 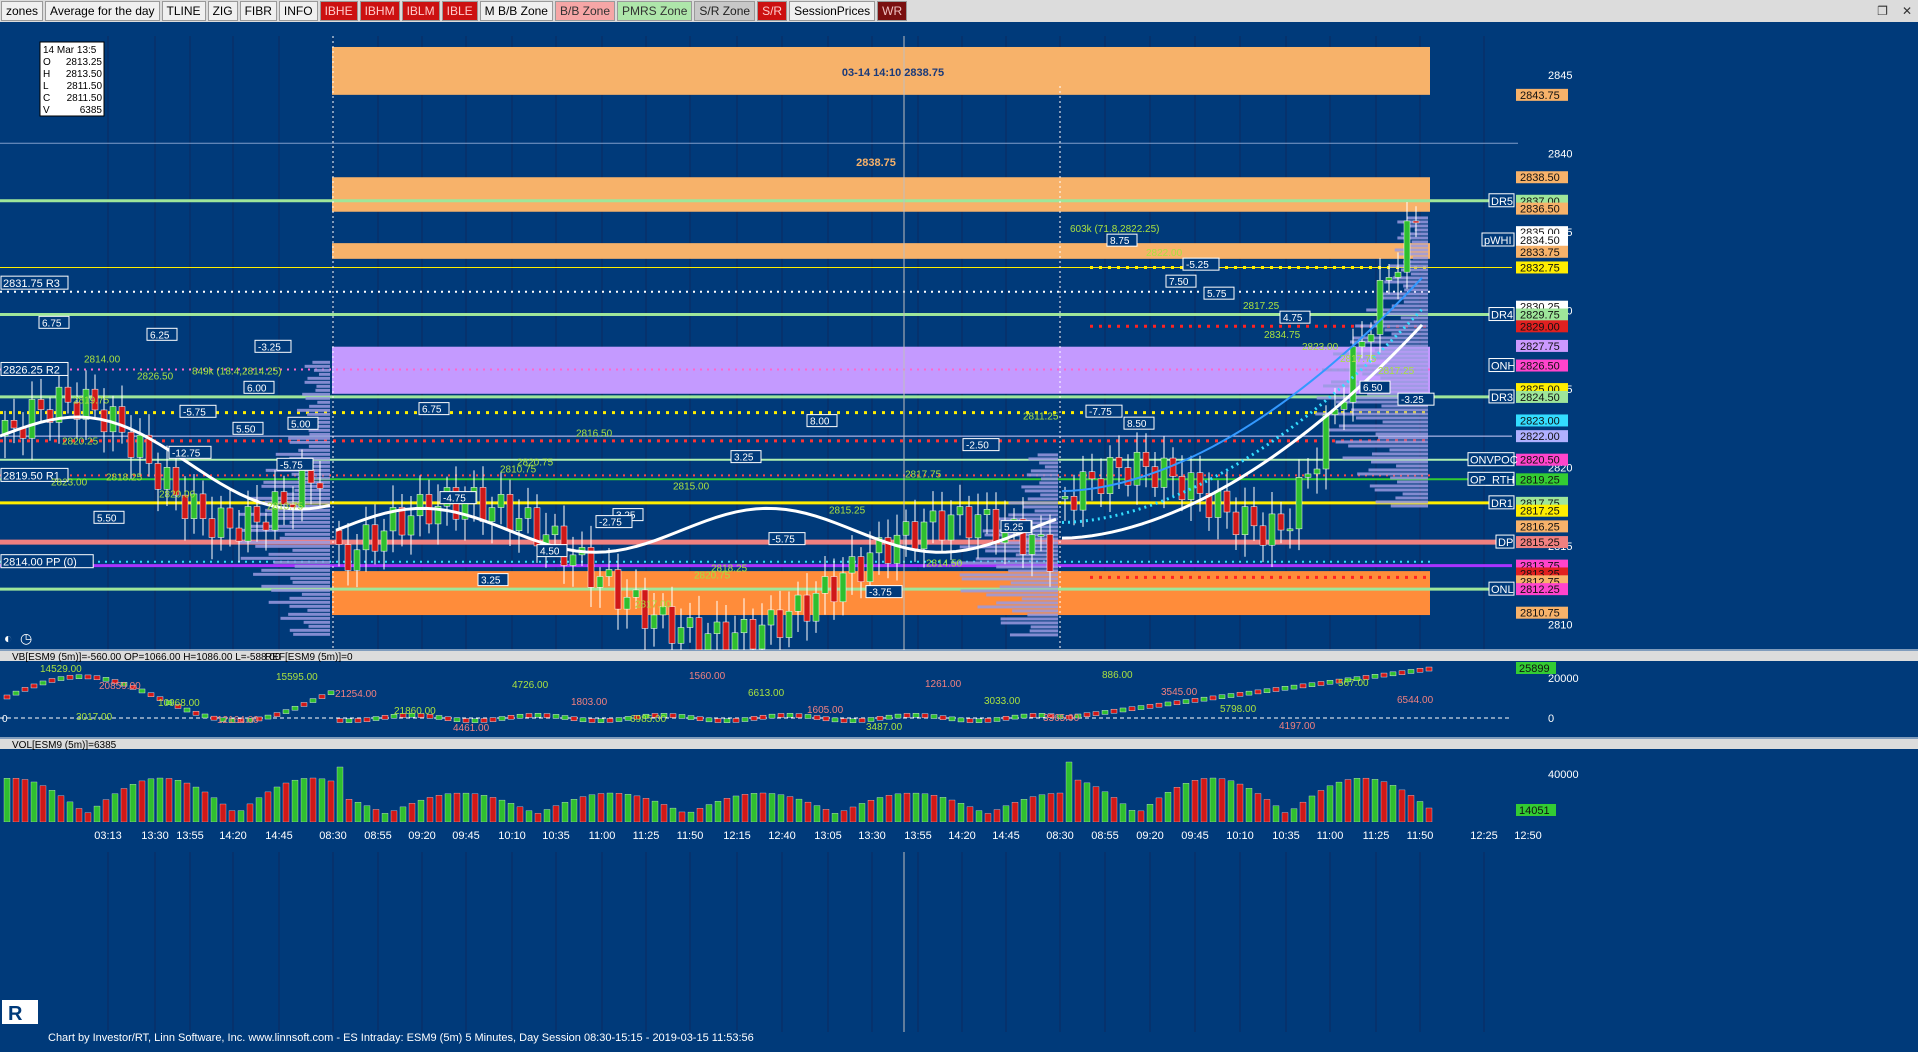 What do you see at coordinates (1542, 460) in the screenshot?
I see `price-tag: 2820.50` at bounding box center [1542, 460].